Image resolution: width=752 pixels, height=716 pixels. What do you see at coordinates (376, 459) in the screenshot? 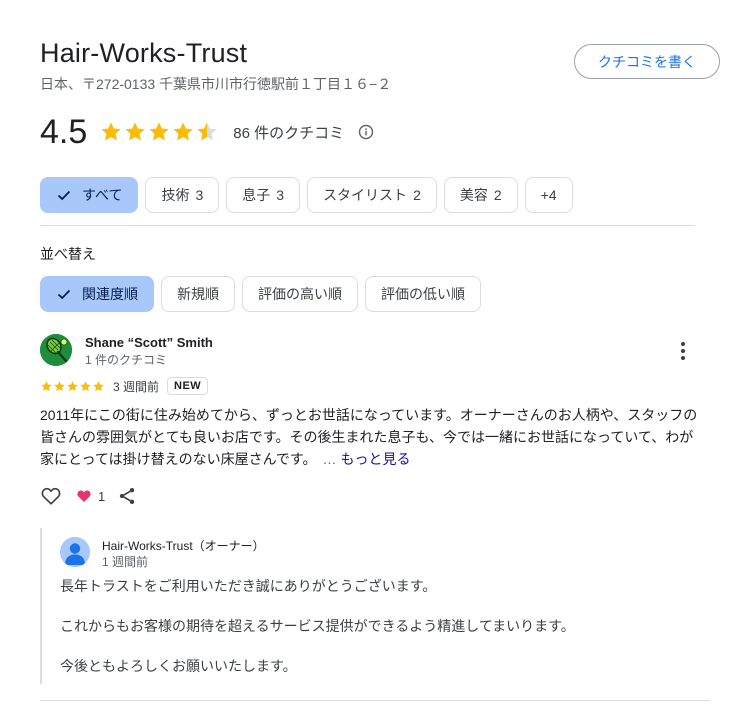
I see `read-more-link: もっと見る` at bounding box center [376, 459].